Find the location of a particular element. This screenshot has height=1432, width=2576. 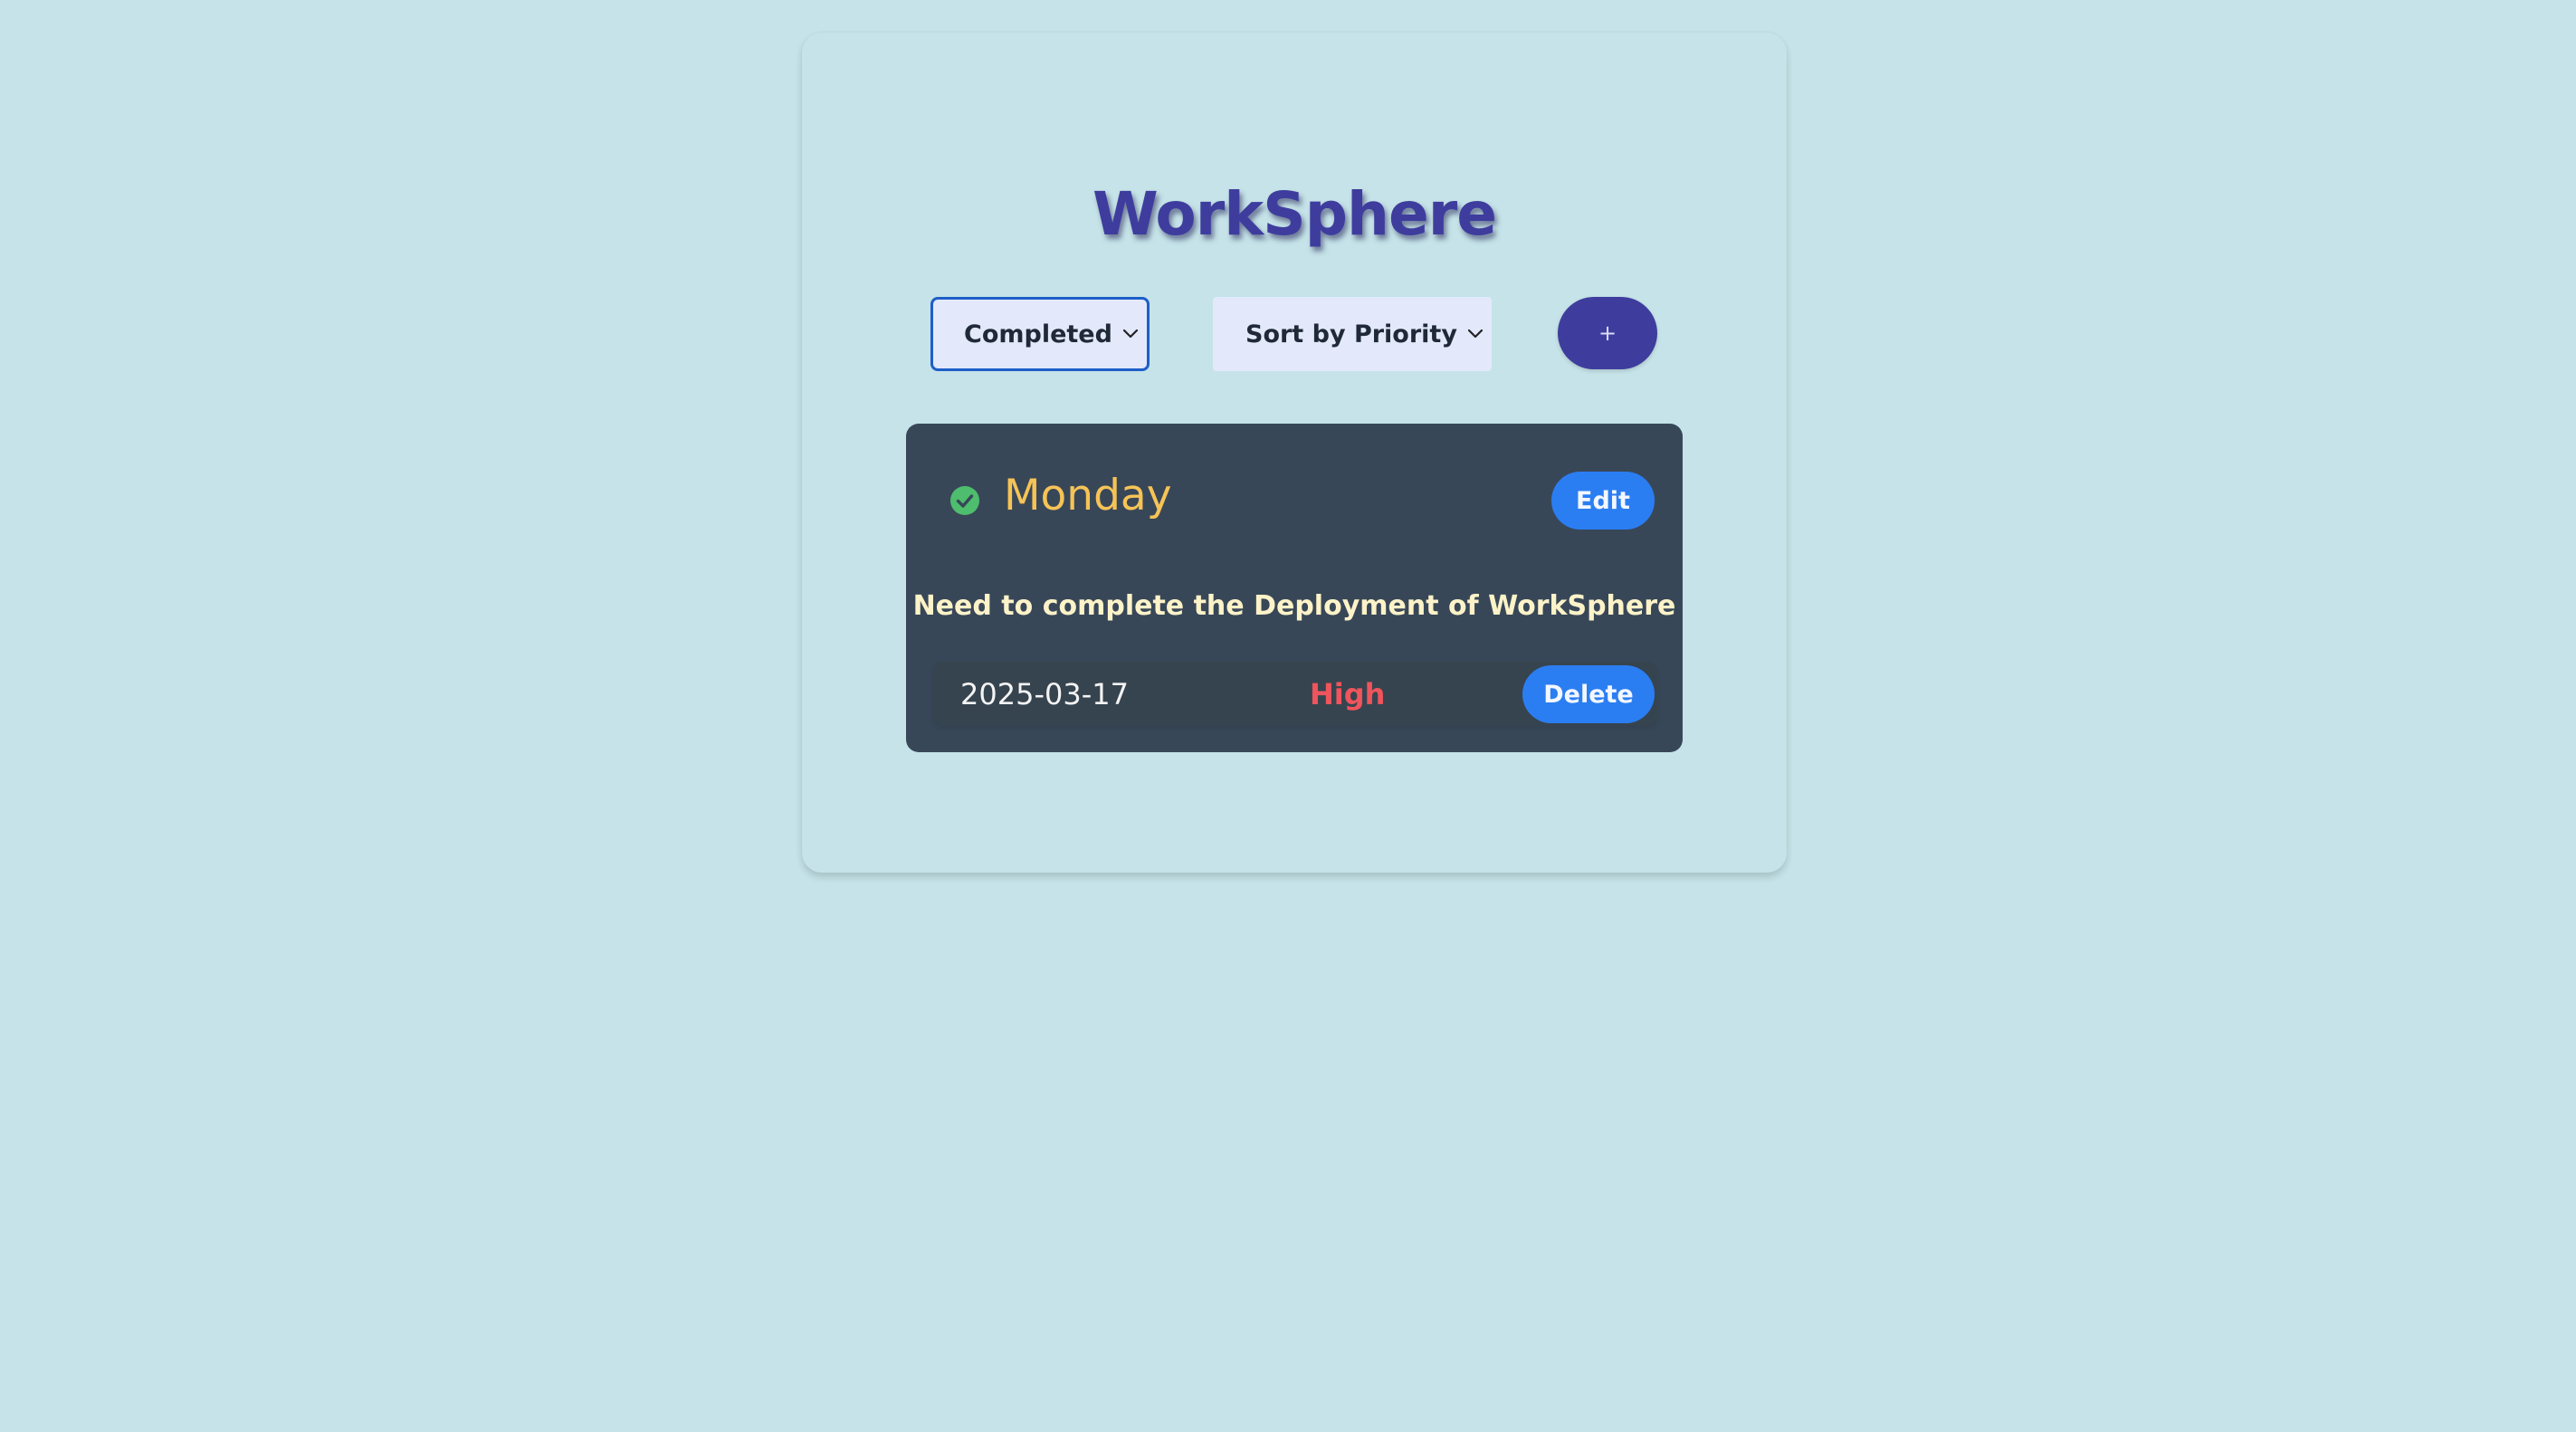

task-priority-badge: High is located at coordinates (1348, 694).